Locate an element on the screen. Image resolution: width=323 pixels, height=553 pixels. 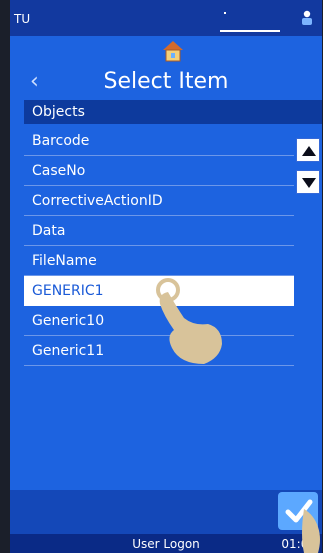
arrow-up-icon is located at coordinates (309, 151).